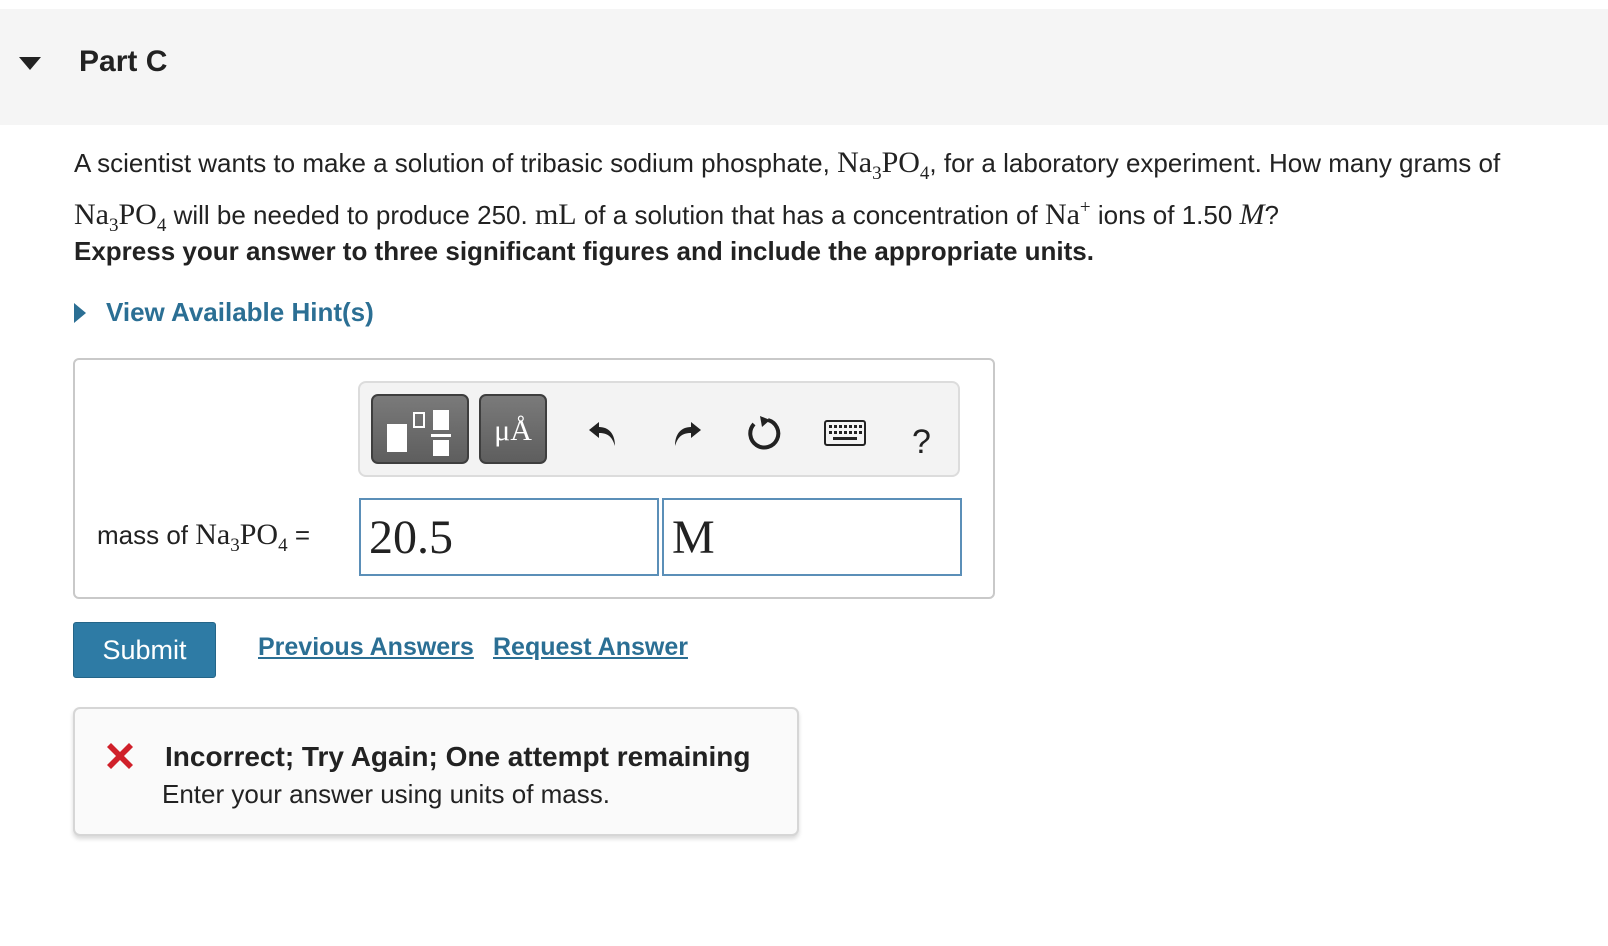 The width and height of the screenshot is (1608, 946). I want to click on hints-toggle: View Available Hint(s), so click(224, 312).